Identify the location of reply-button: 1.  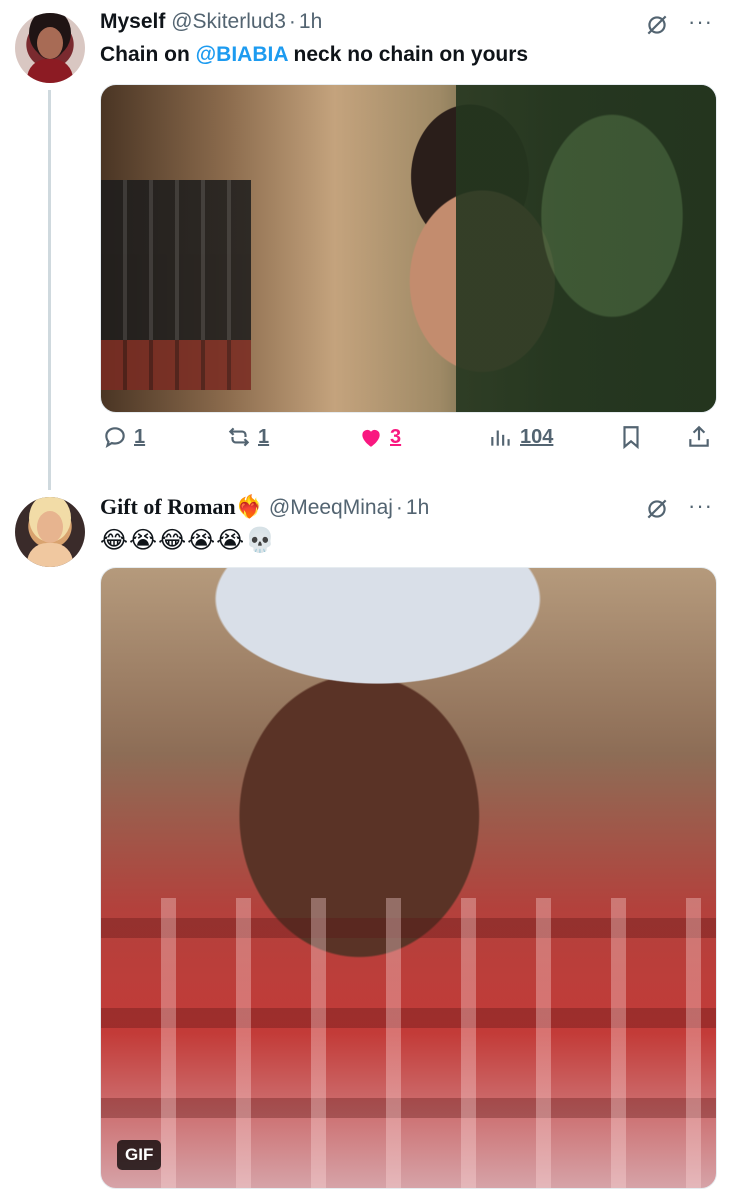
(123, 437).